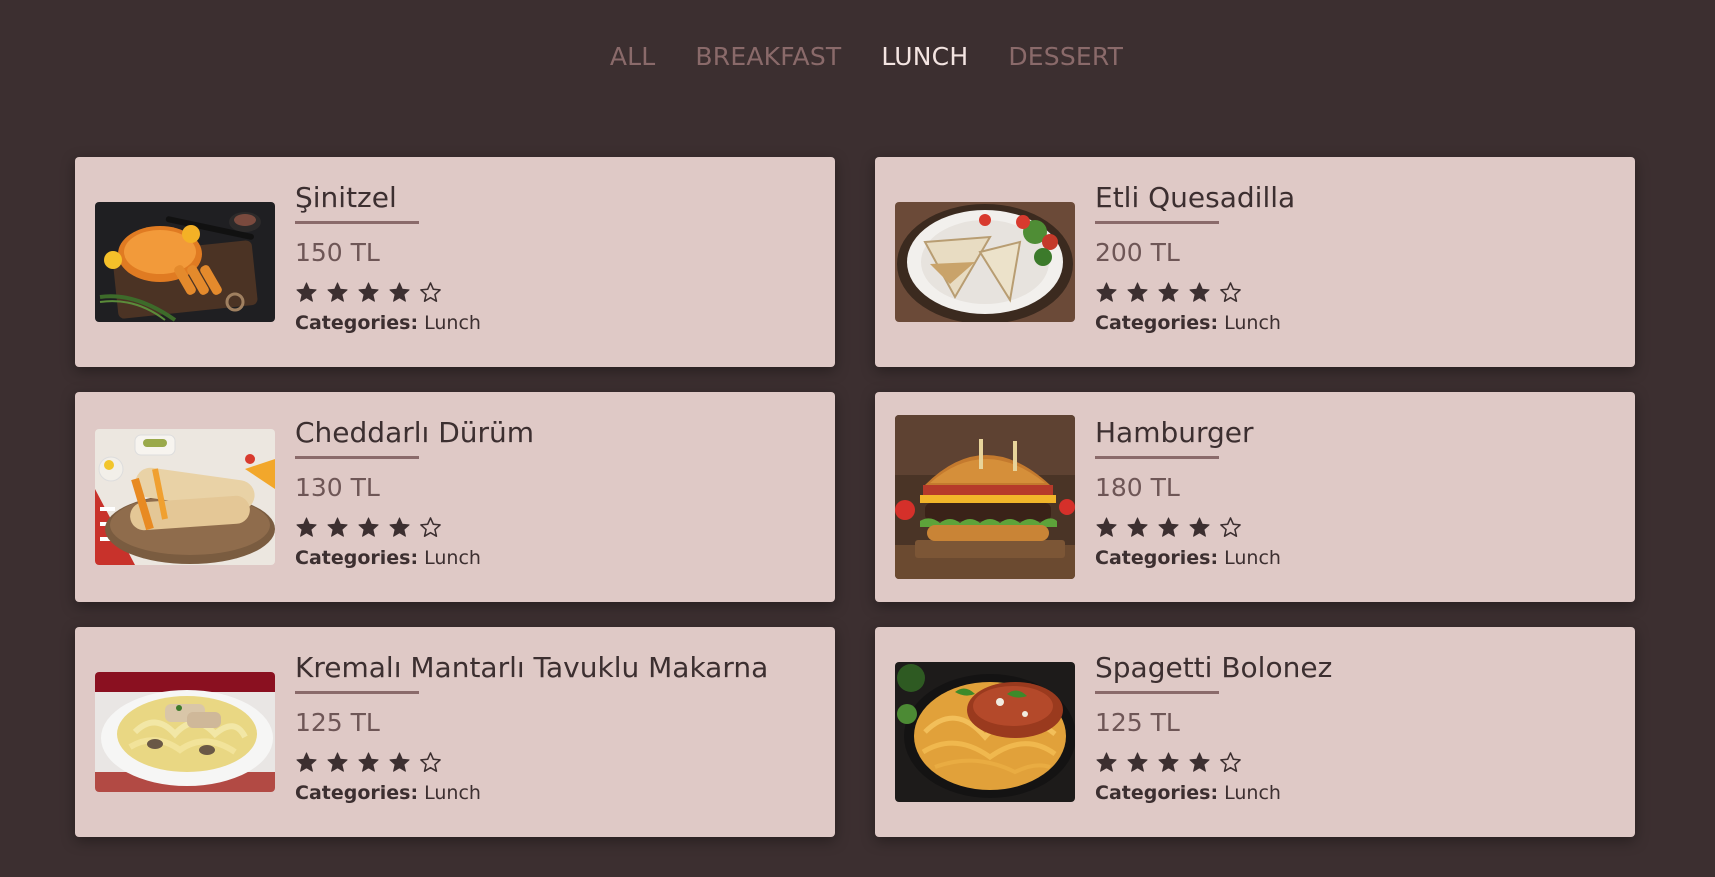  I want to click on menu-item-title: Şinitzel, so click(346, 197).